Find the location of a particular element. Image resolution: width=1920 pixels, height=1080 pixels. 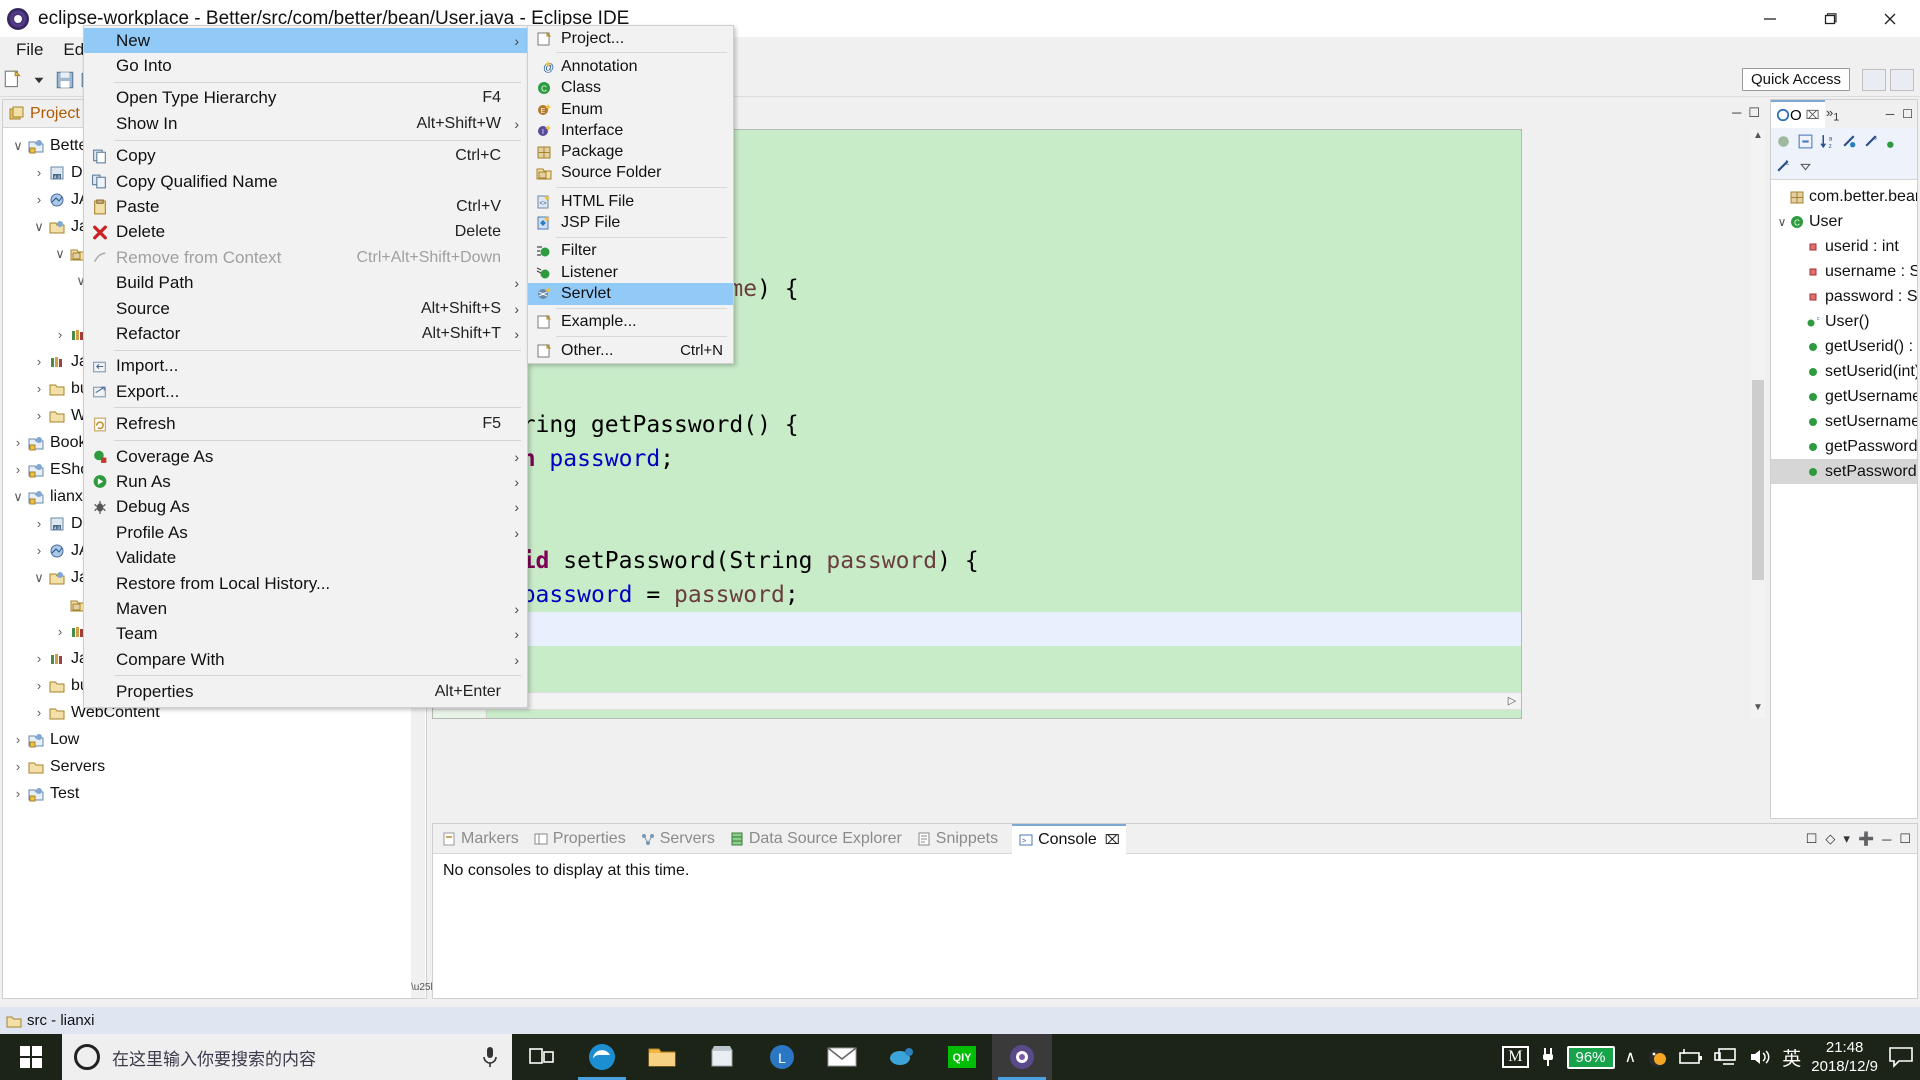

outline-item: getUserid() : int is located at coordinates (1844, 346).